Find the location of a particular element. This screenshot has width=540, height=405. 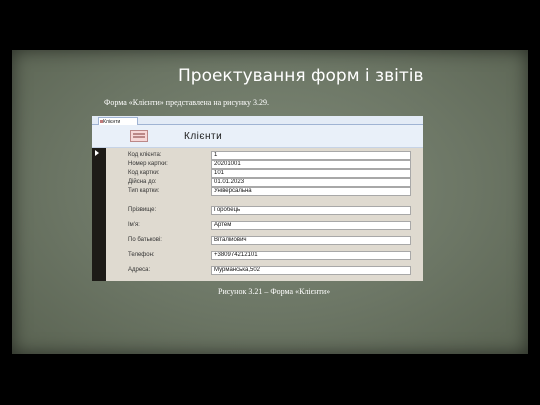

nomer-kartky-field: 20201001 is located at coordinates (311, 164).